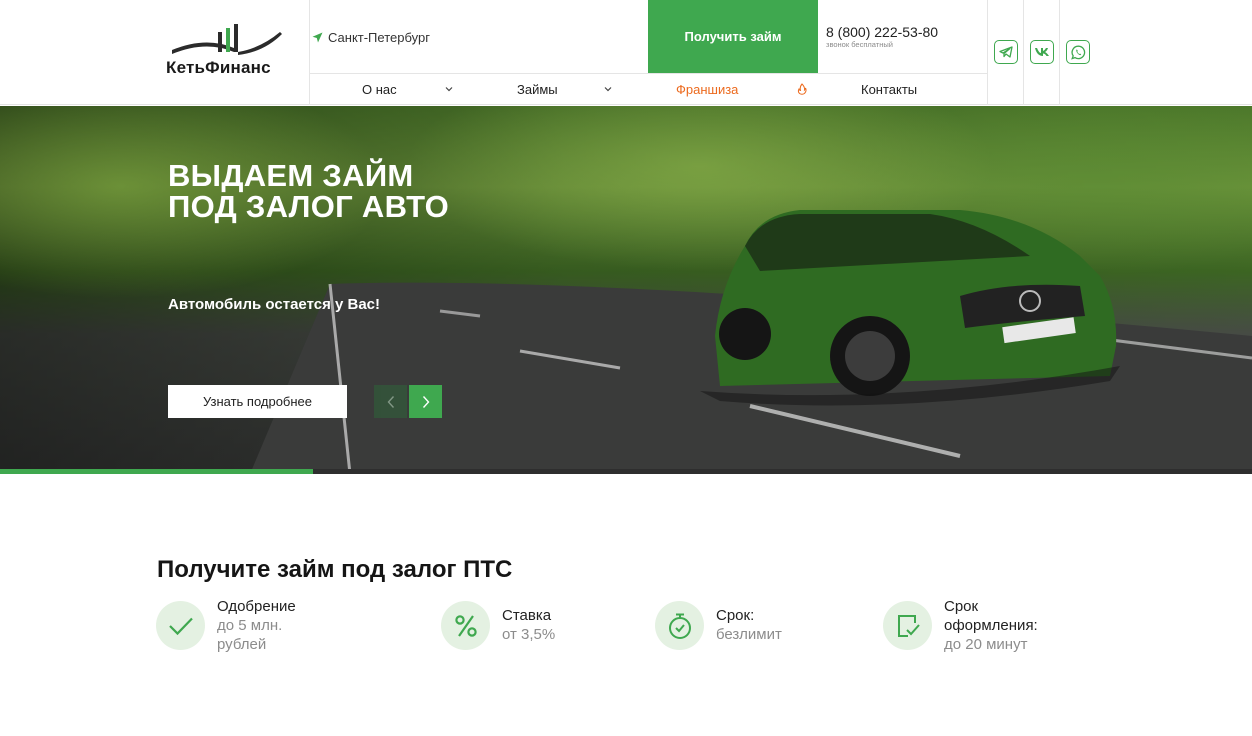  I want to click on nav-contacts-label: Контакты, so click(889, 89).